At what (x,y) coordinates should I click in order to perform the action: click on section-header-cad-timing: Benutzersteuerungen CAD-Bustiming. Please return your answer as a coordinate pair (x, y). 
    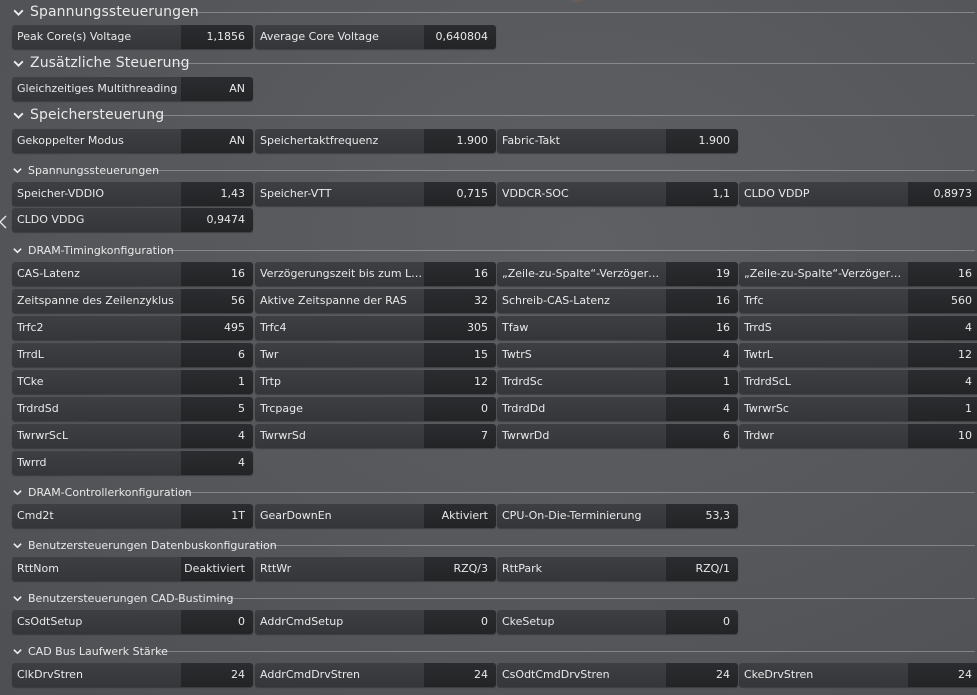
    Looking at the image, I should click on (488, 598).